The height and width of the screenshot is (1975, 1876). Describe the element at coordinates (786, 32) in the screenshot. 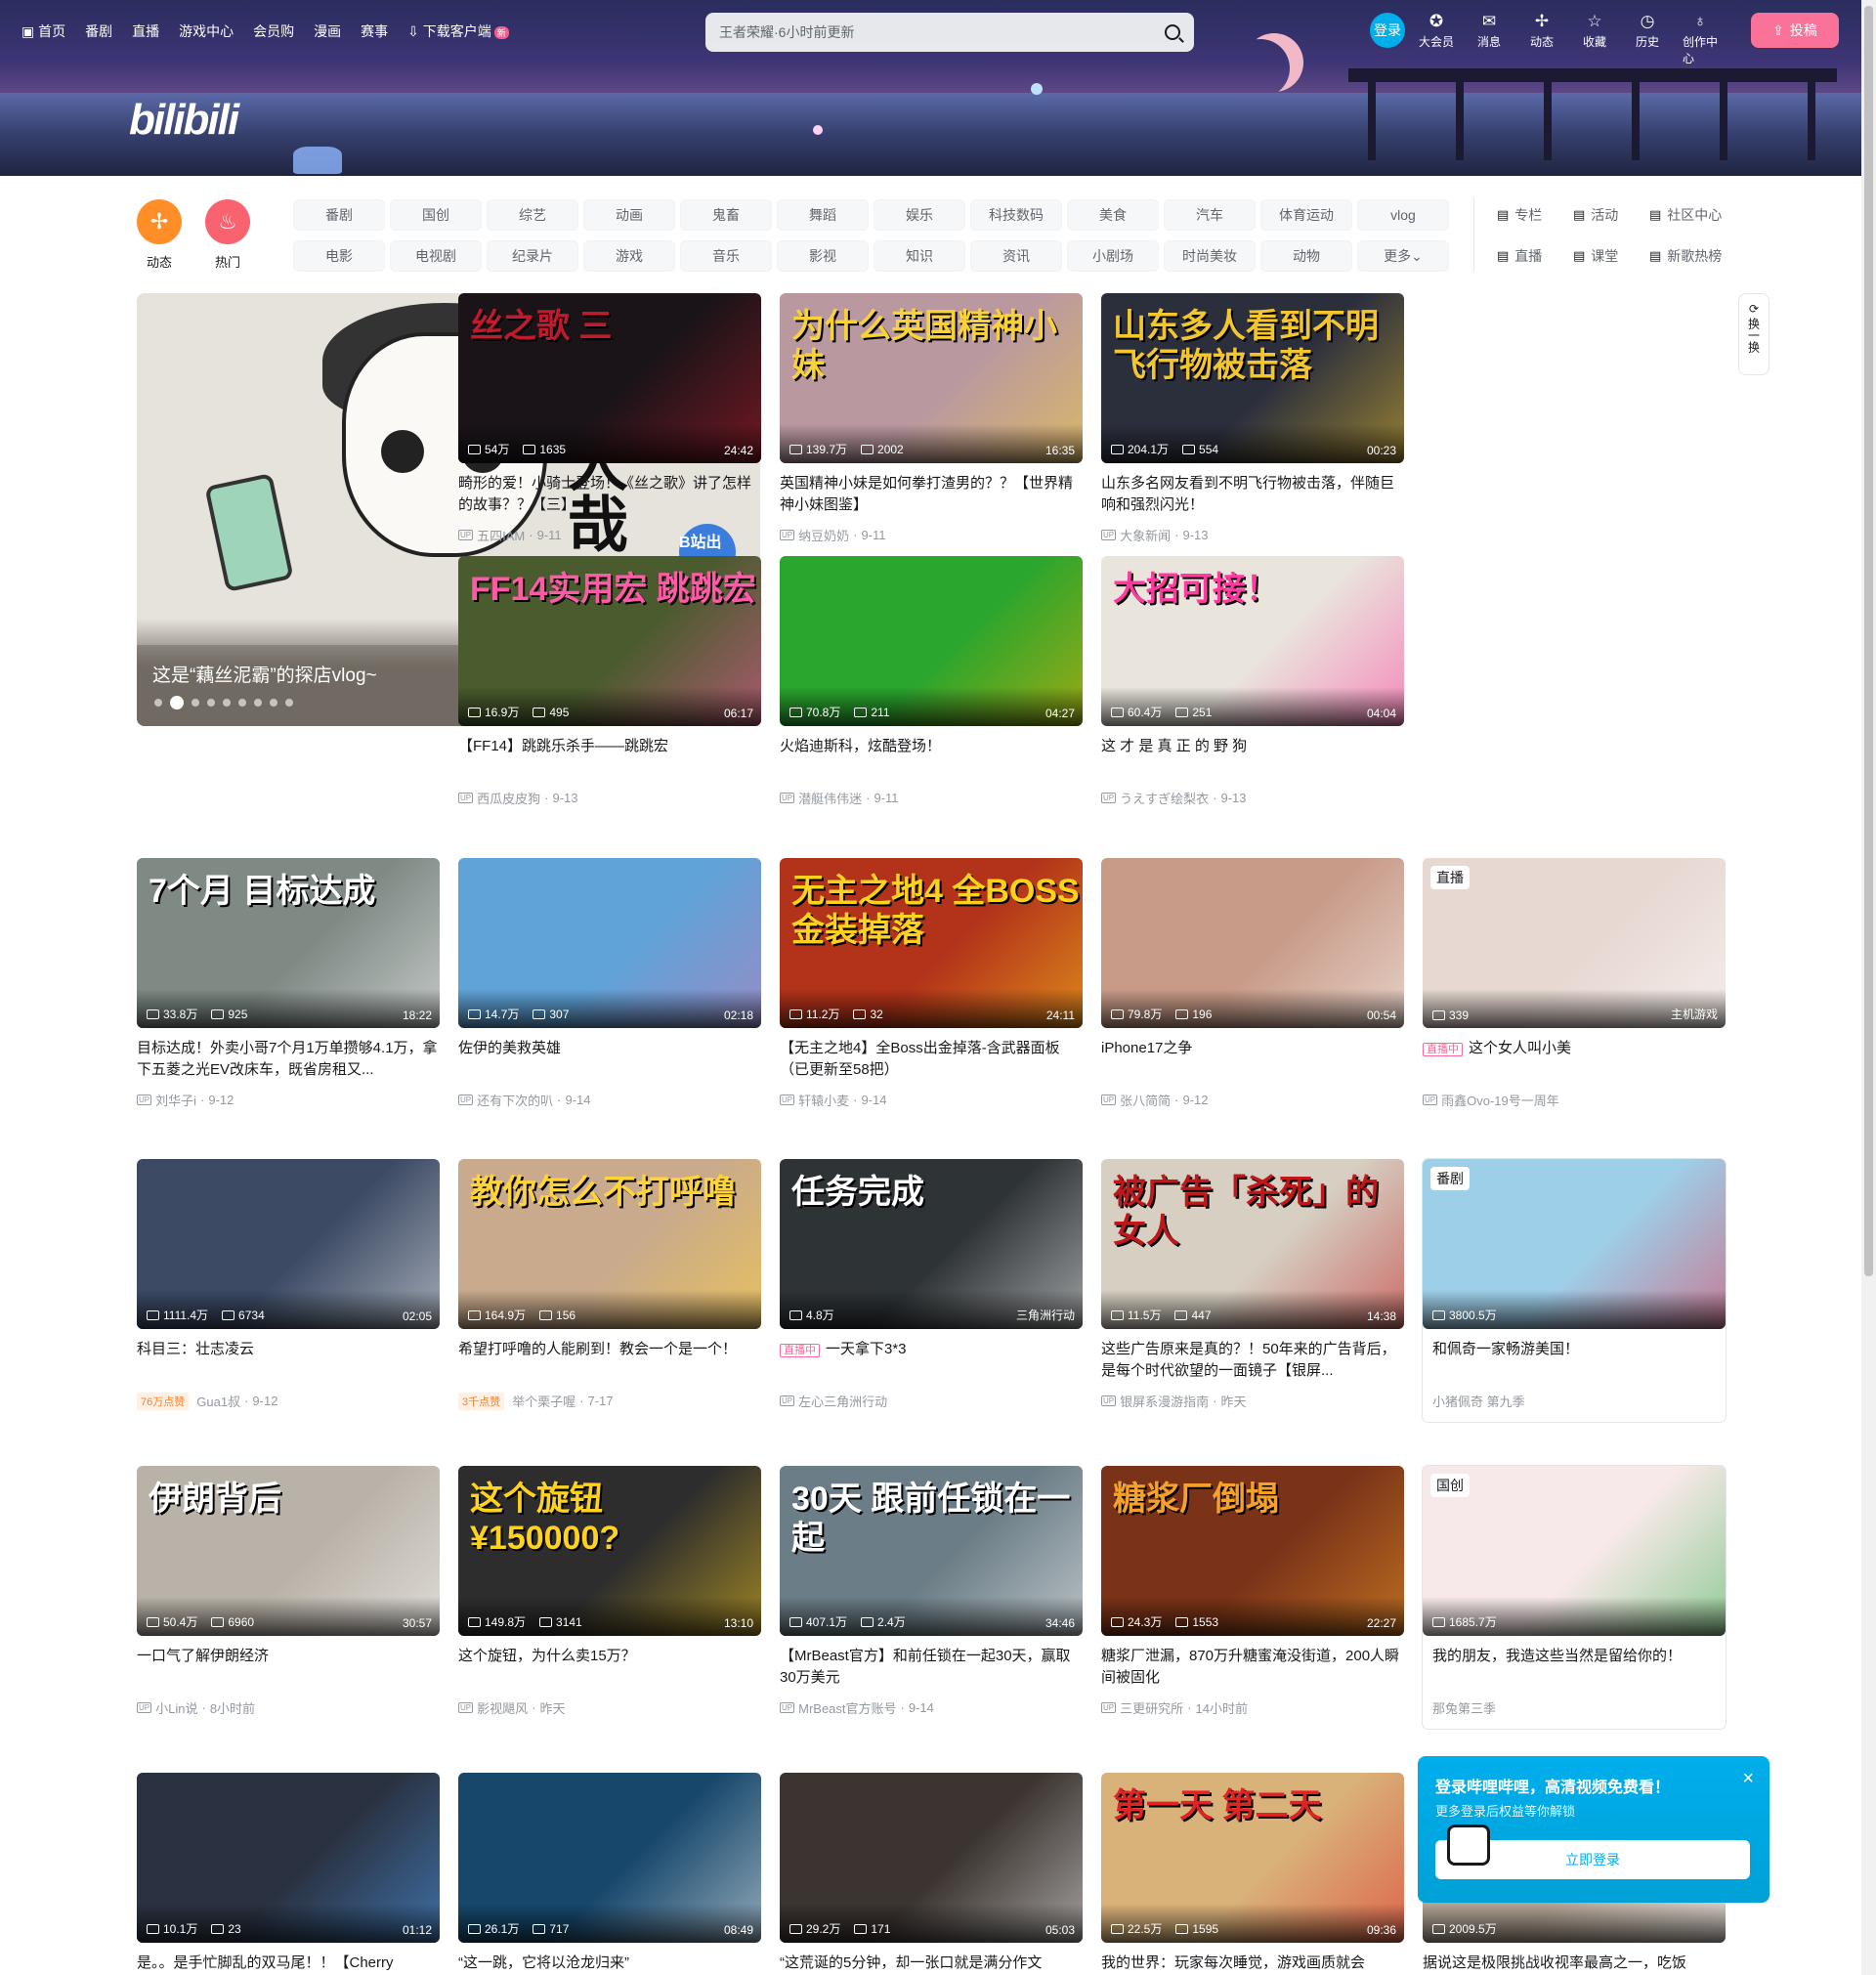

I see `search-input: 王者荣耀·6小时前更新` at that location.